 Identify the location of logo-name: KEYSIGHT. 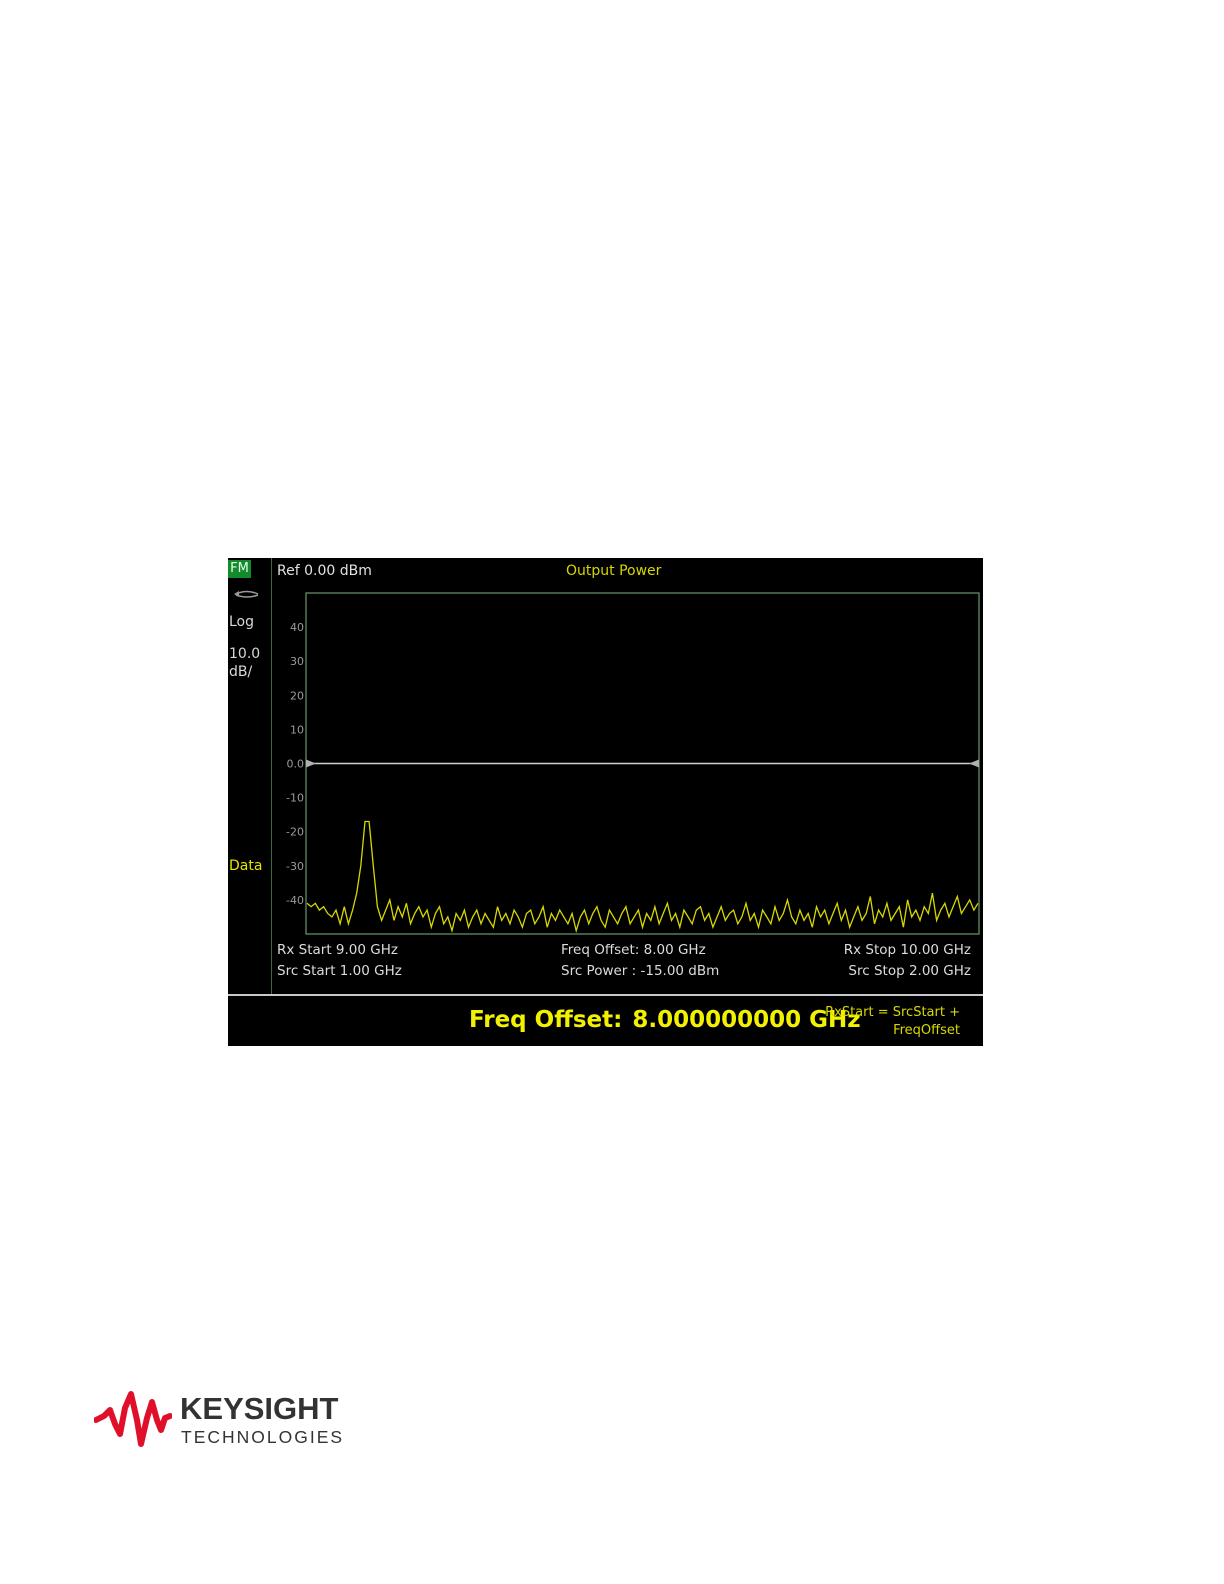
(259, 1408).